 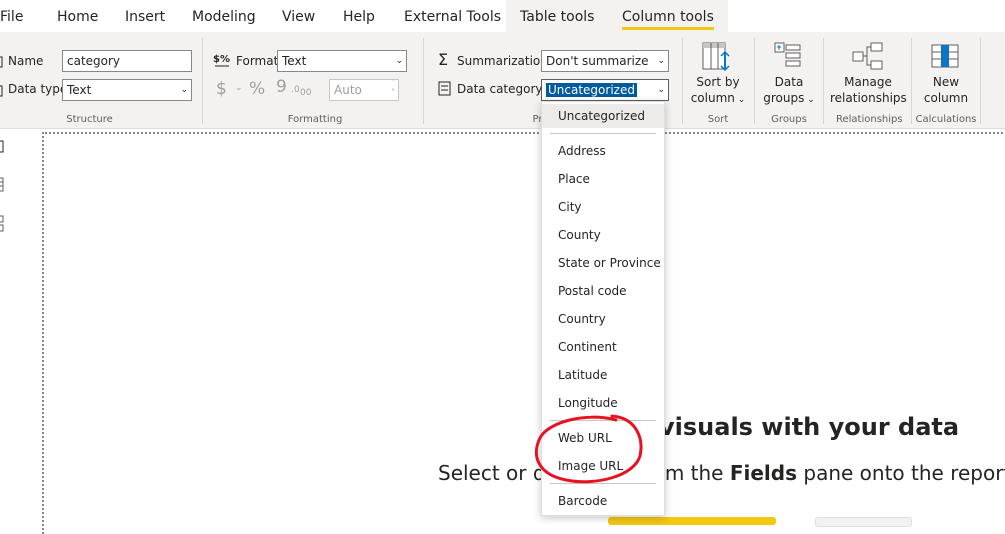 I want to click on summarization-value: Don't summarize, so click(x=597, y=61).